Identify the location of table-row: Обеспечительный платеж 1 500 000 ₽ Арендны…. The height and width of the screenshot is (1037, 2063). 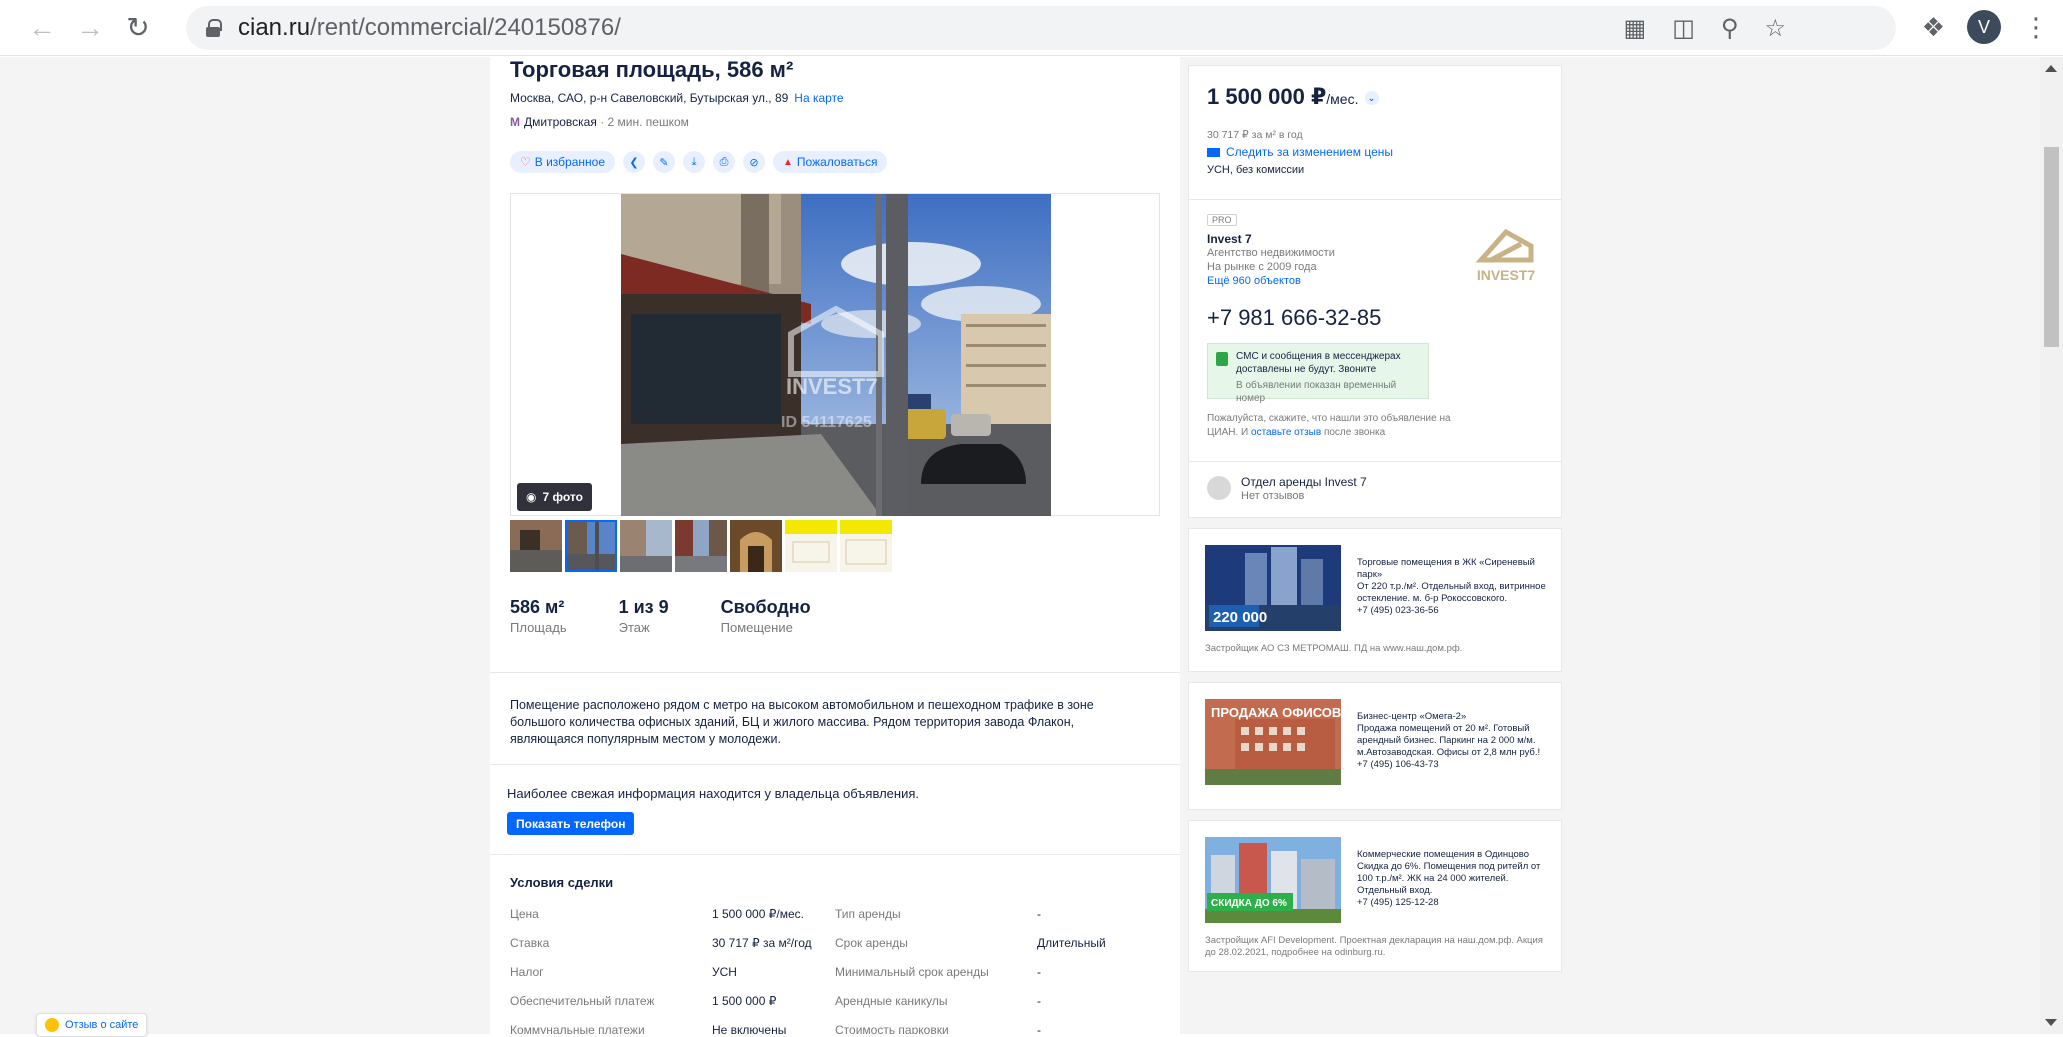
(775, 1001).